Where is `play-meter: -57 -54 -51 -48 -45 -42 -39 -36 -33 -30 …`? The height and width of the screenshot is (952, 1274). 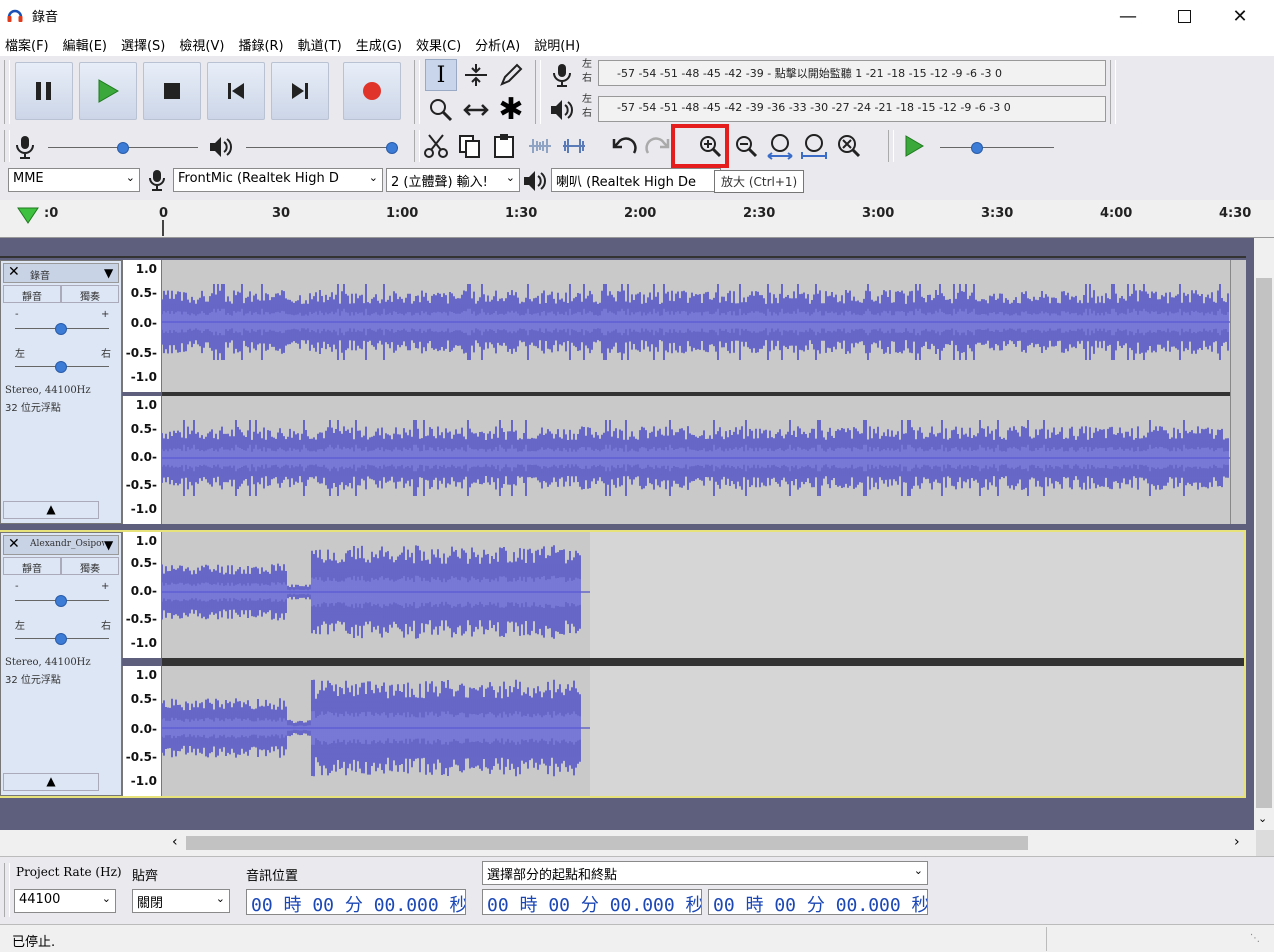 play-meter: -57 -54 -51 -48 -45 -42 -39 -36 -33 -30 … is located at coordinates (852, 109).